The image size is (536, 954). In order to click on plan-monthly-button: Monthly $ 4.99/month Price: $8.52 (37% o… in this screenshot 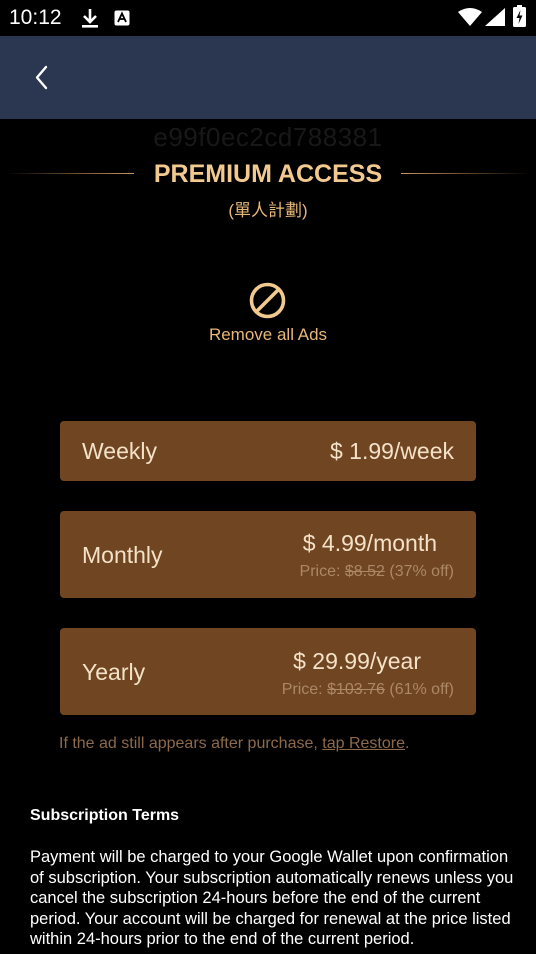, I will do `click(268, 554)`.